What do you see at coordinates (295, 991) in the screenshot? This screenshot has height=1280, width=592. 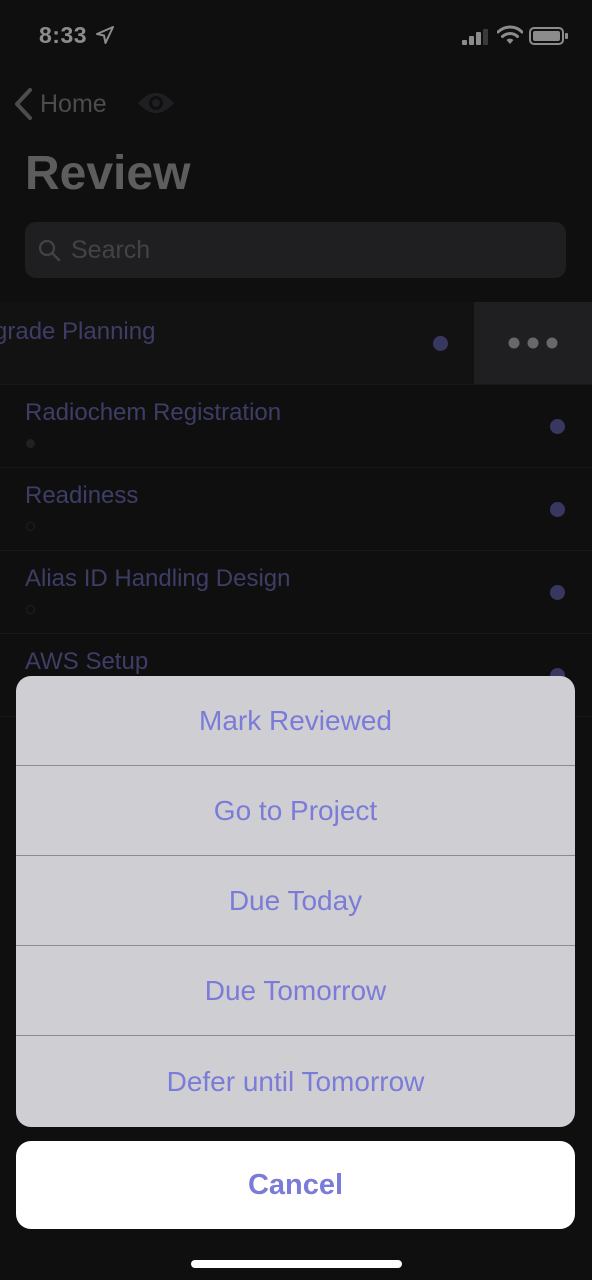 I see `due-tomorrow-button: Due Tomorrow` at bounding box center [295, 991].